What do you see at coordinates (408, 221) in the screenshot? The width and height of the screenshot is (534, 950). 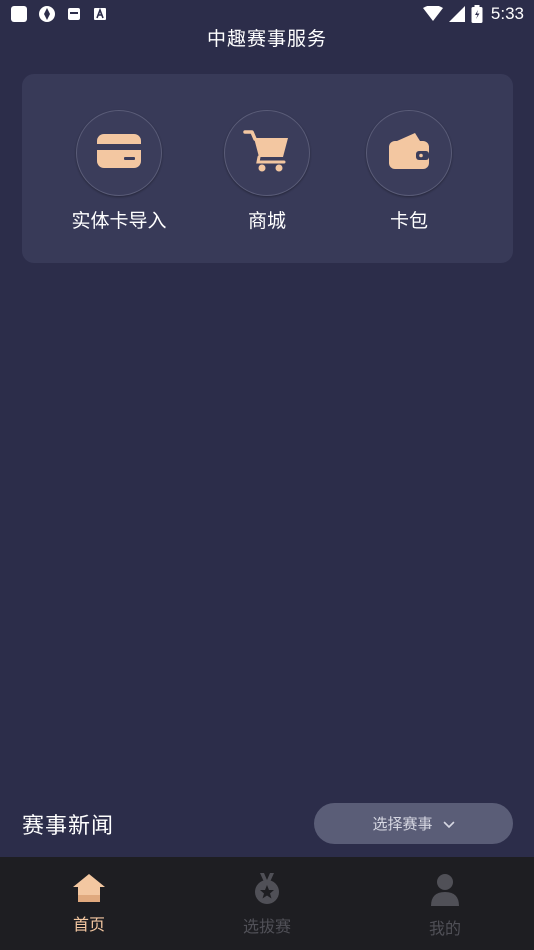 I see `entry-wallet-label: 卡包` at bounding box center [408, 221].